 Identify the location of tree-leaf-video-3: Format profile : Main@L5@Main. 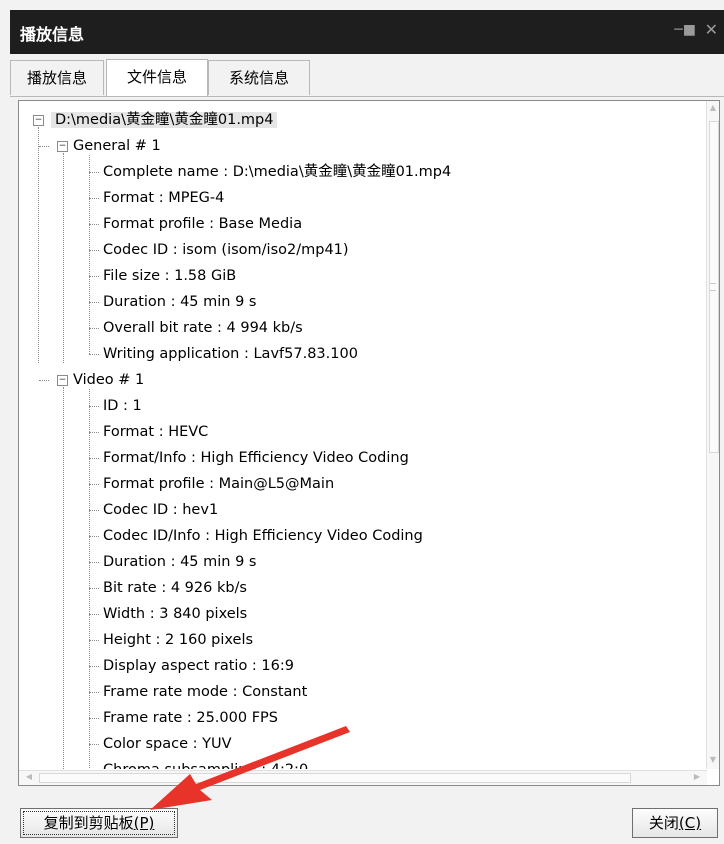
(218, 484).